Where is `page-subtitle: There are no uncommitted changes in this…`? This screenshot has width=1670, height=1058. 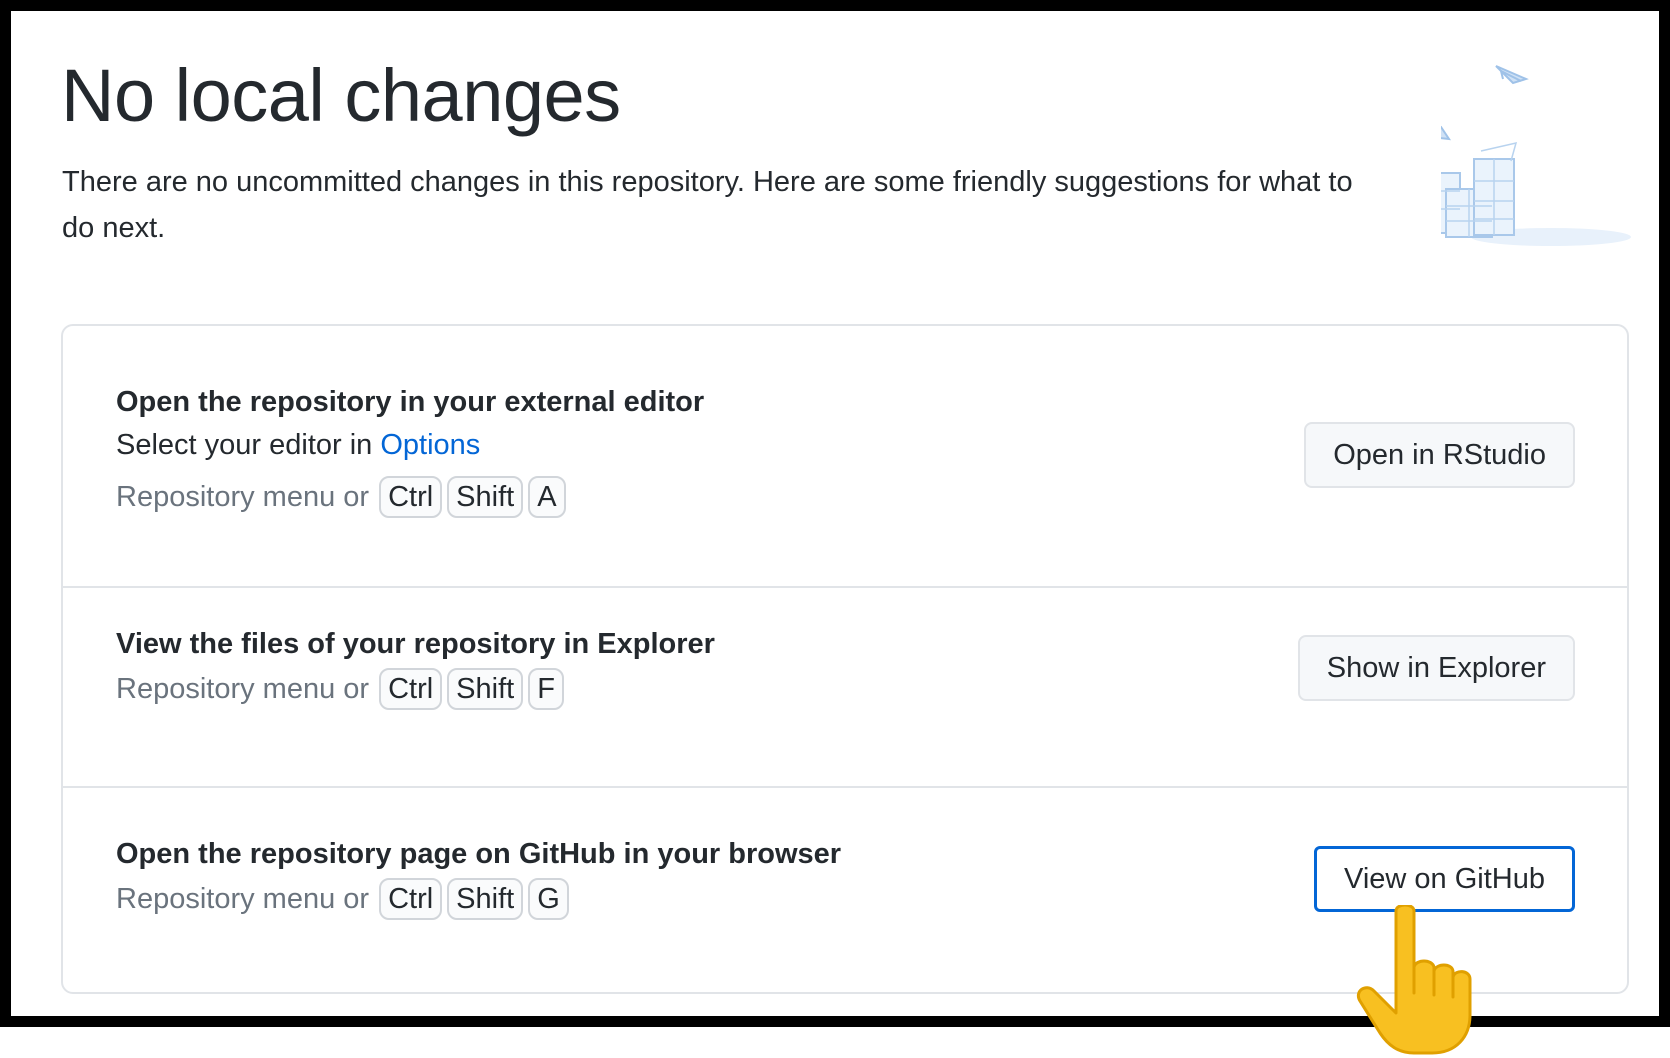
page-subtitle: There are no uncommitted changes in this… is located at coordinates (707, 205).